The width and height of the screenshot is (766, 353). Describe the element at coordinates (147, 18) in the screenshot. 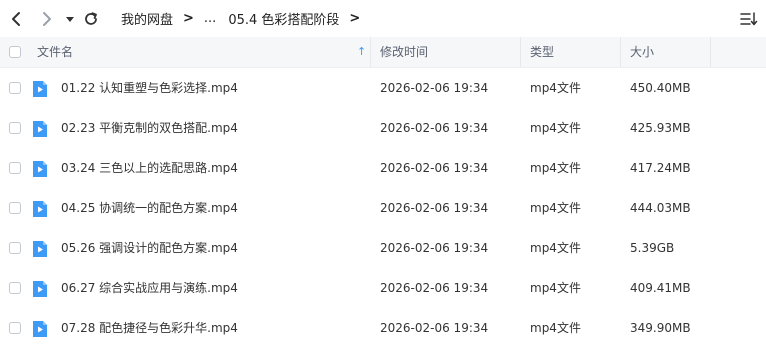

I see `breadcrumb-item-root: 我的网盘` at that location.